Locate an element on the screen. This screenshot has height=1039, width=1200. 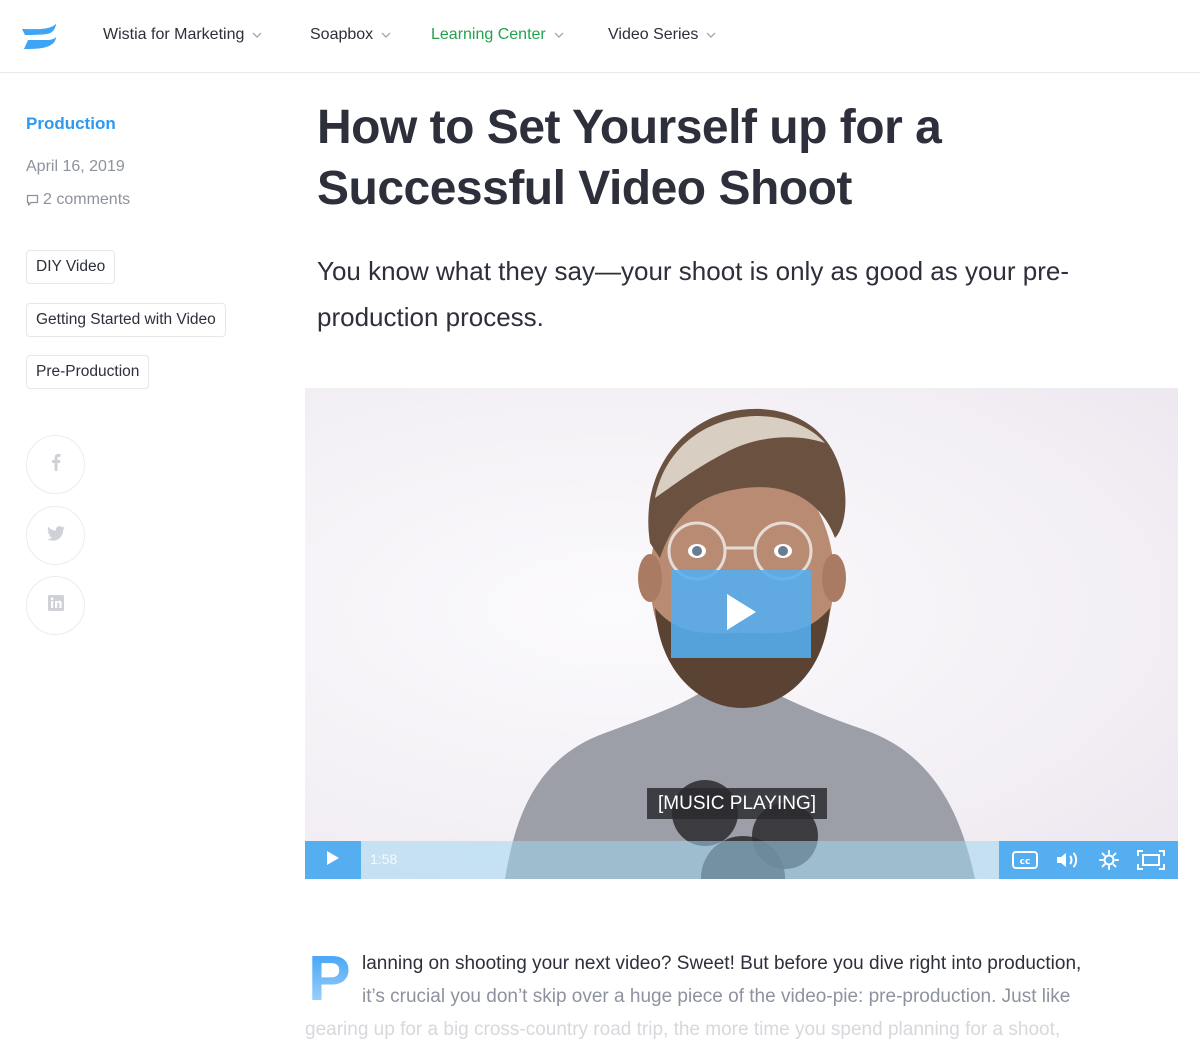
nav-label: Learning Center is located at coordinates (488, 34).